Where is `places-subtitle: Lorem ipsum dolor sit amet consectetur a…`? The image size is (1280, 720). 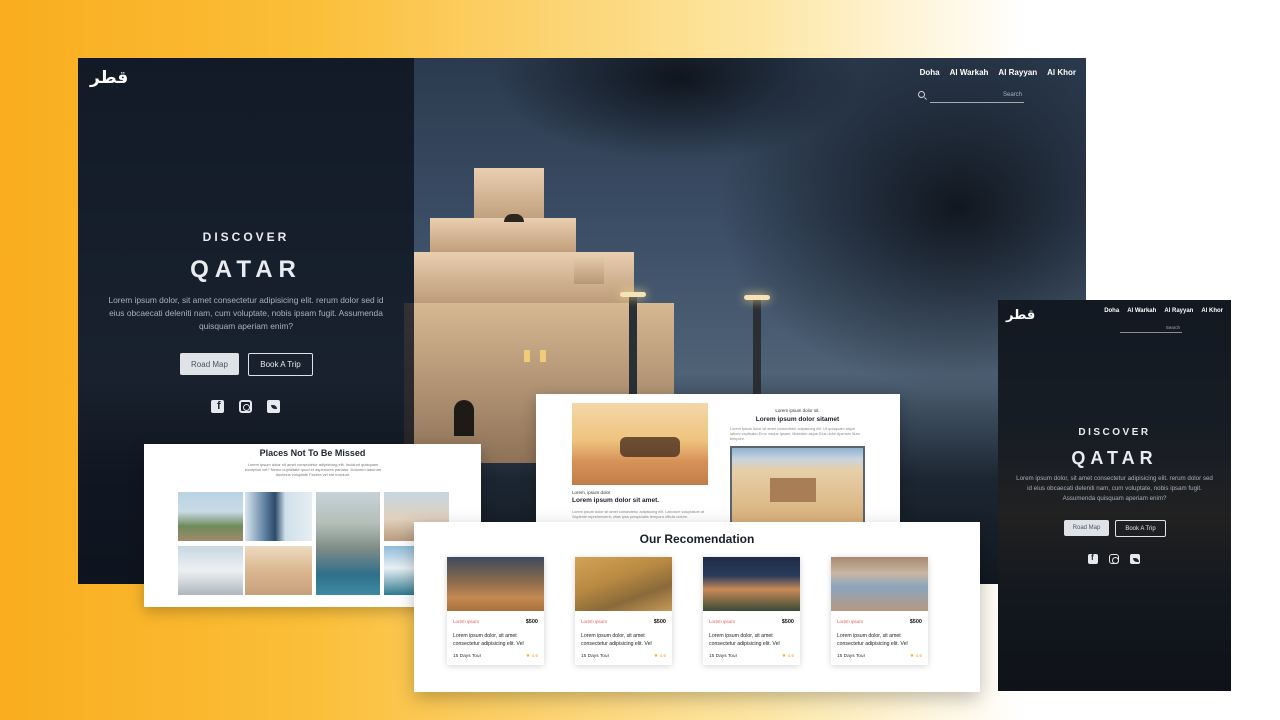
places-subtitle: Lorem ipsum dolor sit amet consectetur a… is located at coordinates (313, 469).